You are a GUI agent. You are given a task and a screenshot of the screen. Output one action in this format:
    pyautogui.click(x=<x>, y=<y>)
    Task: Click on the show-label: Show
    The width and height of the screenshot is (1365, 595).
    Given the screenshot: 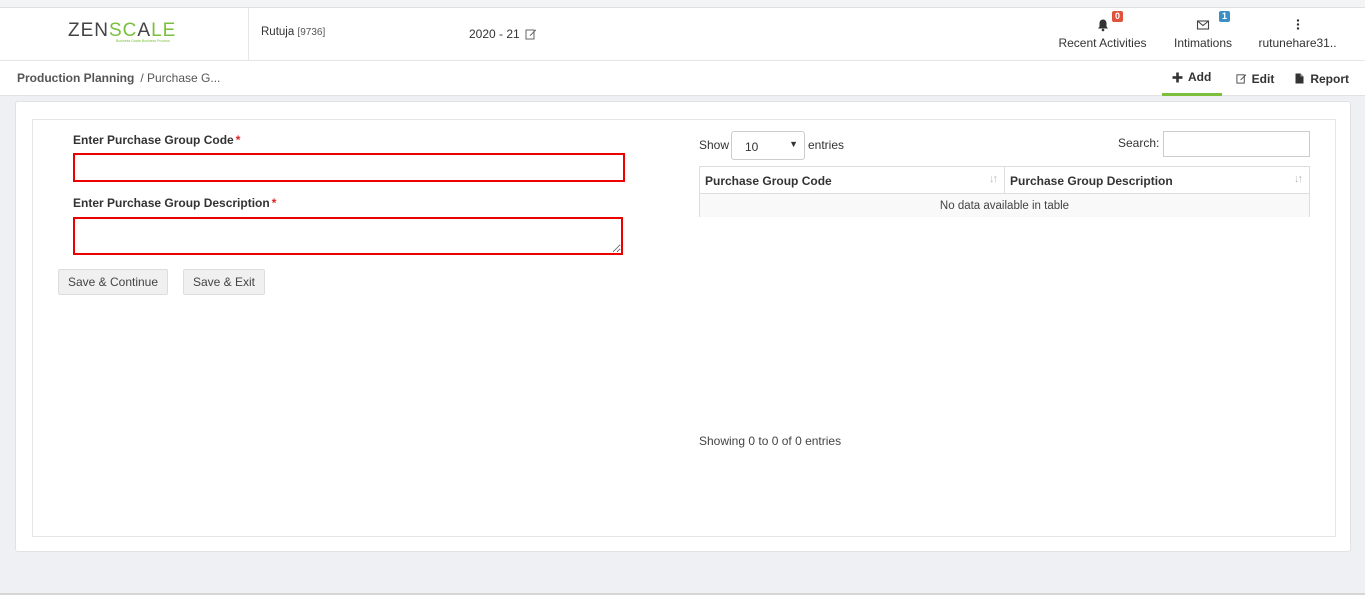 What is the action you would take?
    pyautogui.click(x=714, y=145)
    